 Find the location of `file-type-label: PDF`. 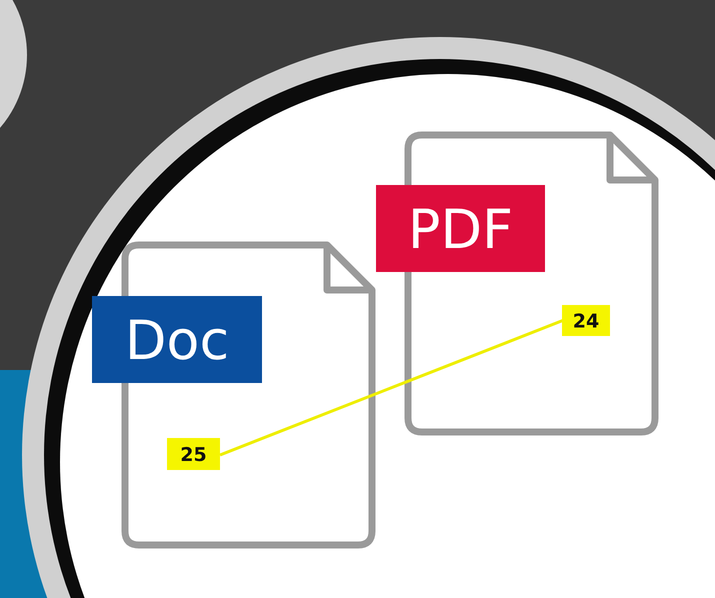

file-type-label: PDF is located at coordinates (461, 229).